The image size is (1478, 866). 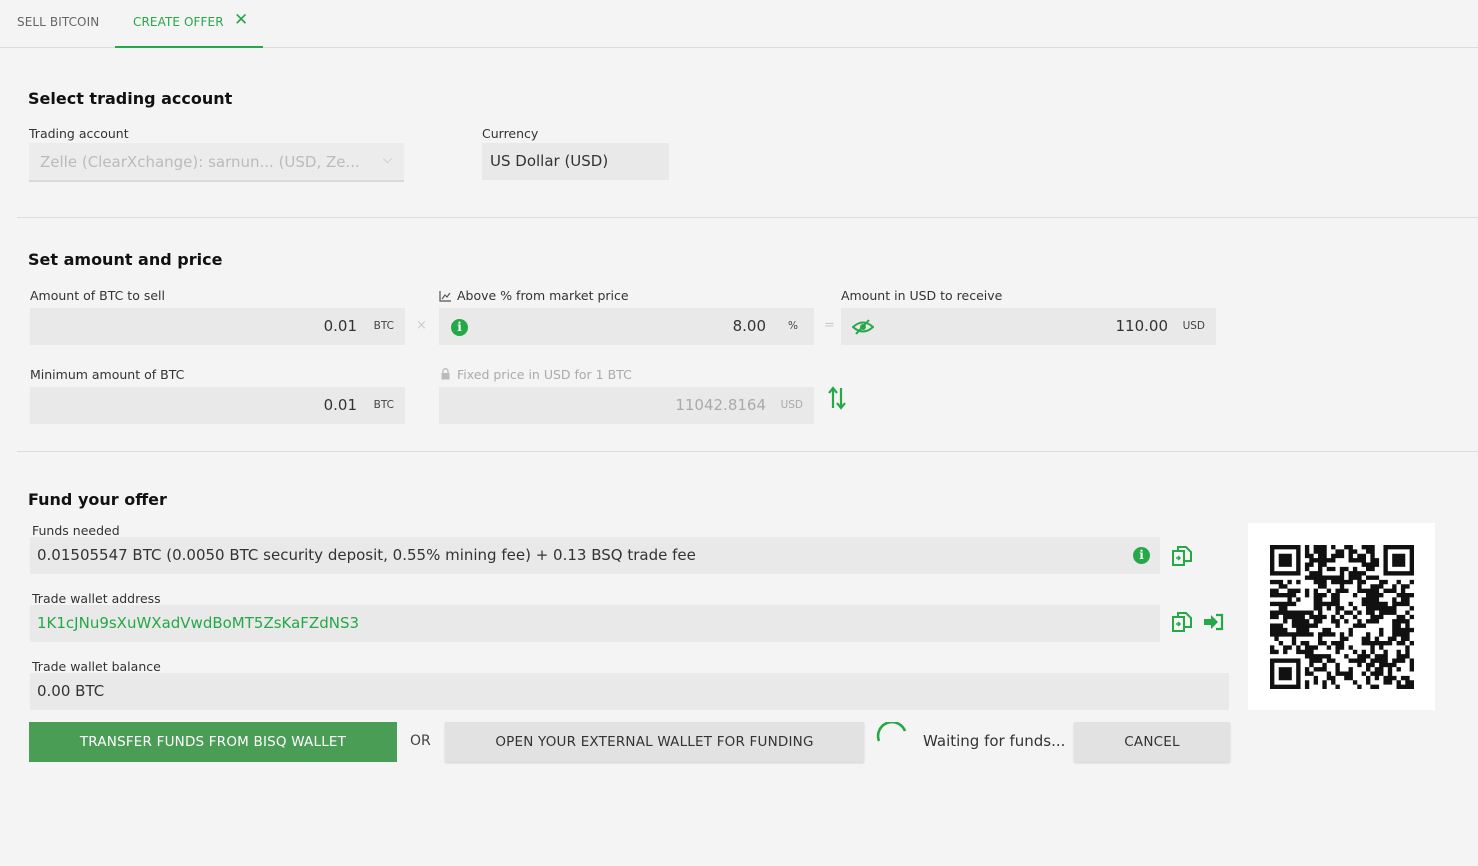 I want to click on equals-symbol: =, so click(x=829, y=325).